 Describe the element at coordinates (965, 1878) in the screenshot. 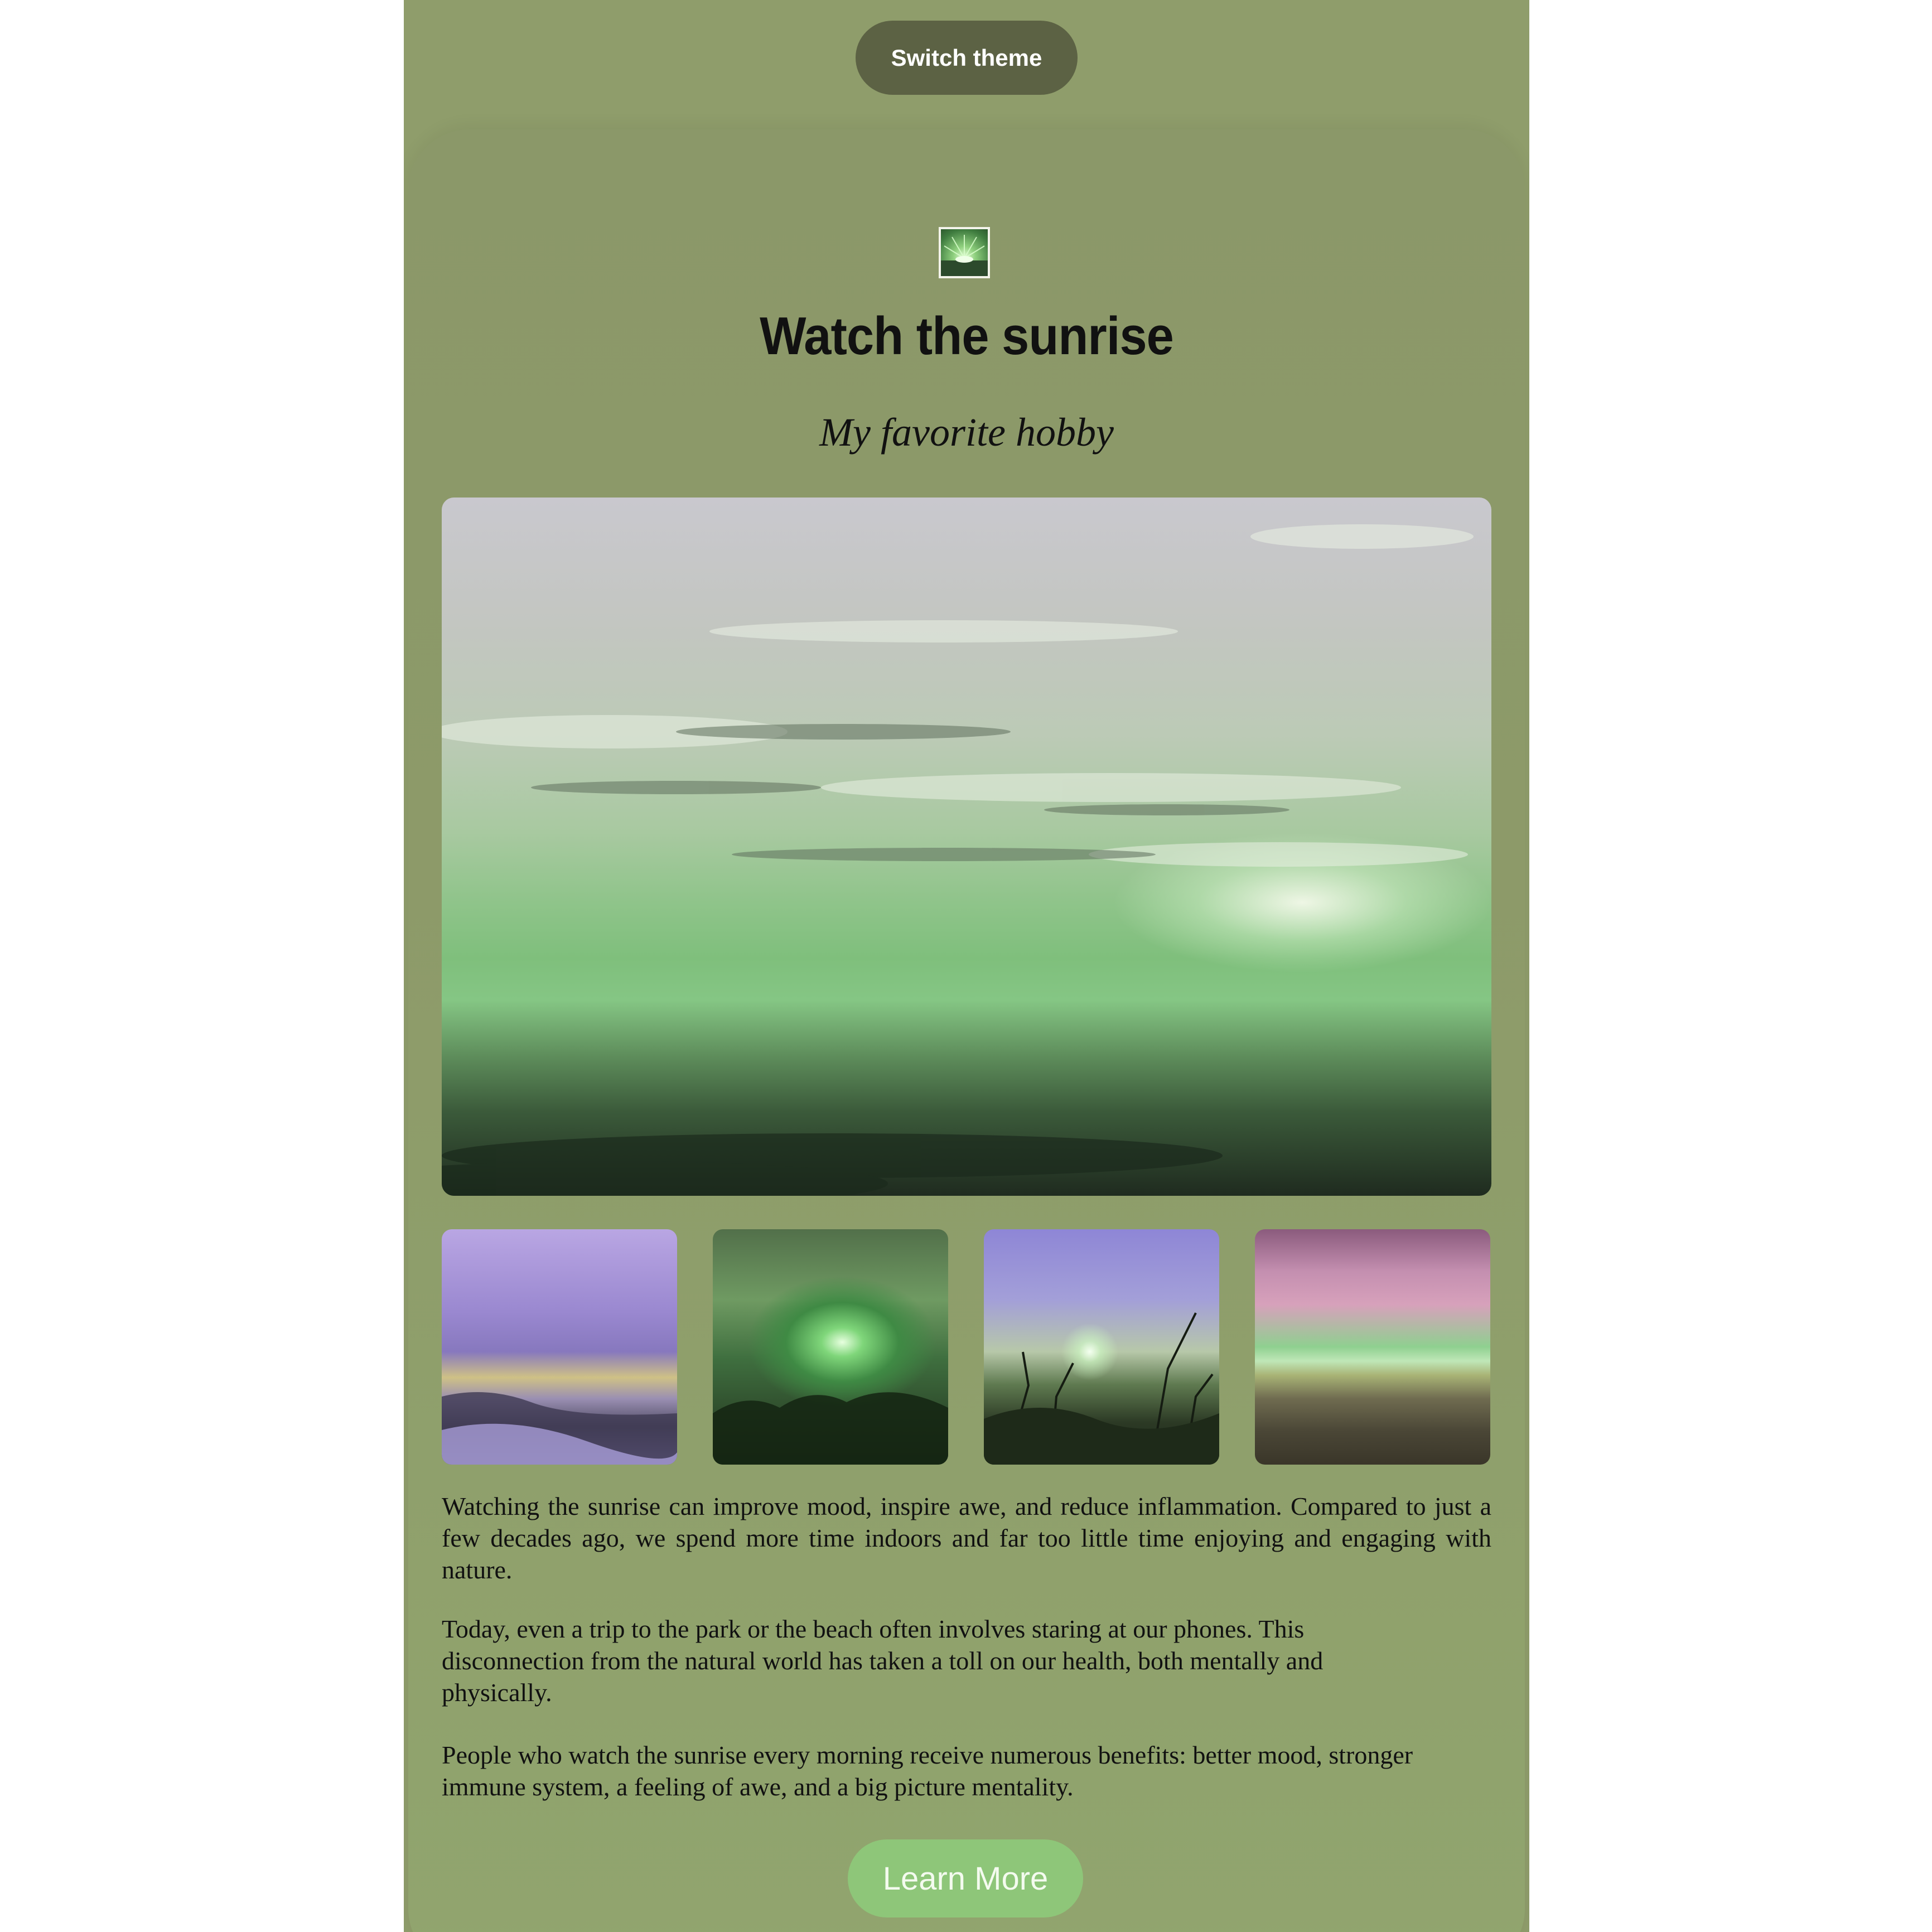

I see `learn-more-button: Learn More` at that location.